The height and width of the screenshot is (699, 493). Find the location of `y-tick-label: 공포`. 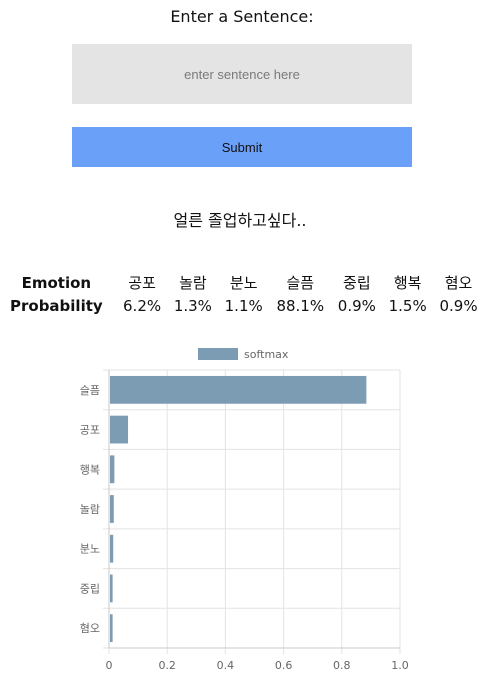

y-tick-label: 공포 is located at coordinates (90, 430).